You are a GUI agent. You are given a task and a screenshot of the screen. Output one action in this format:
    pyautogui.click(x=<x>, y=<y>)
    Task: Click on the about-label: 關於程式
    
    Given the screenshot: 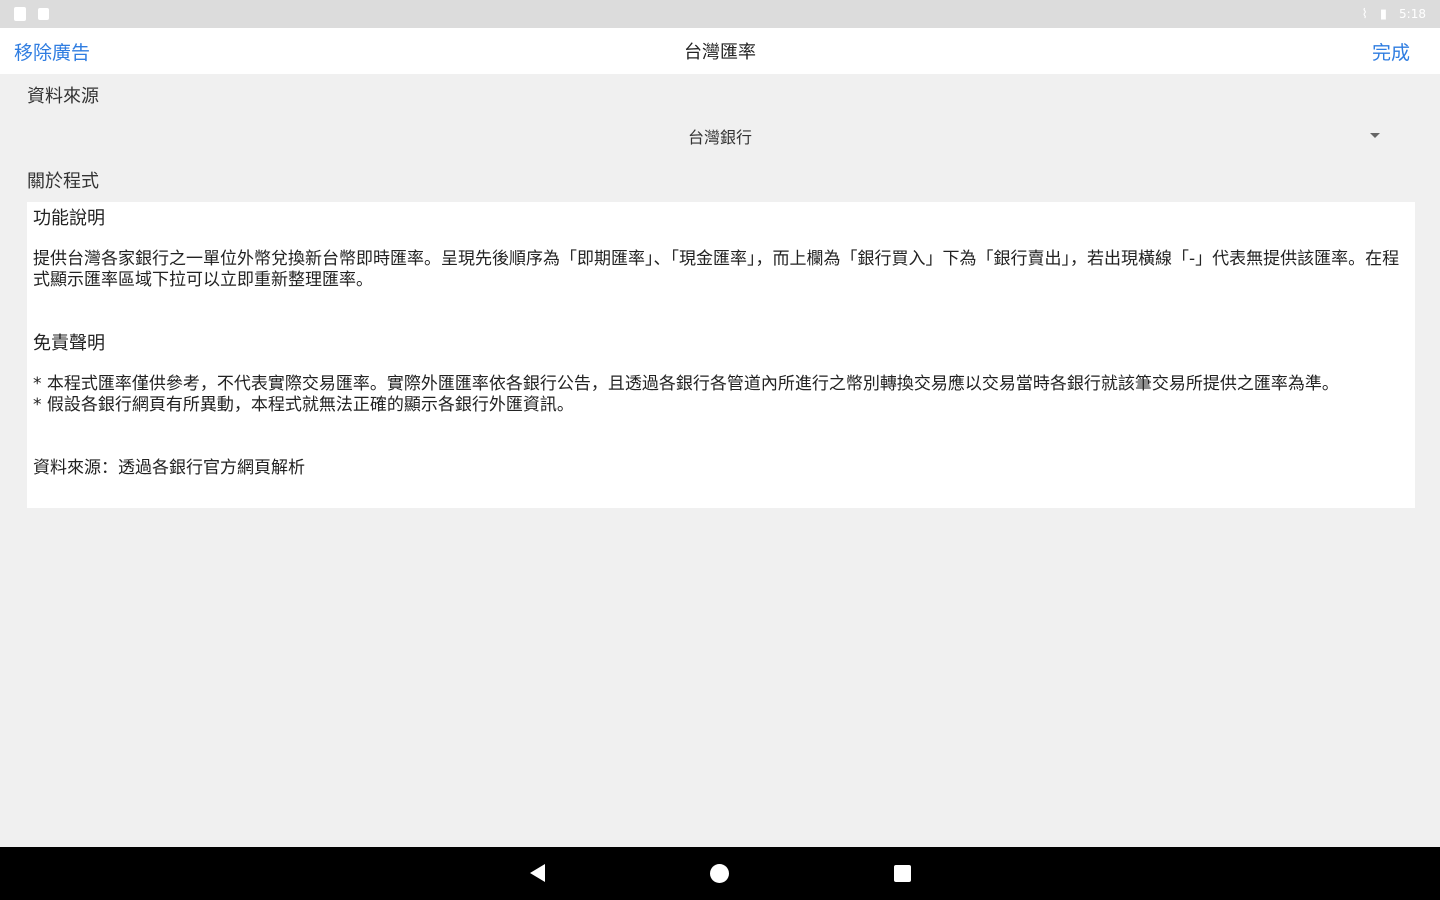 What is the action you would take?
    pyautogui.click(x=63, y=181)
    